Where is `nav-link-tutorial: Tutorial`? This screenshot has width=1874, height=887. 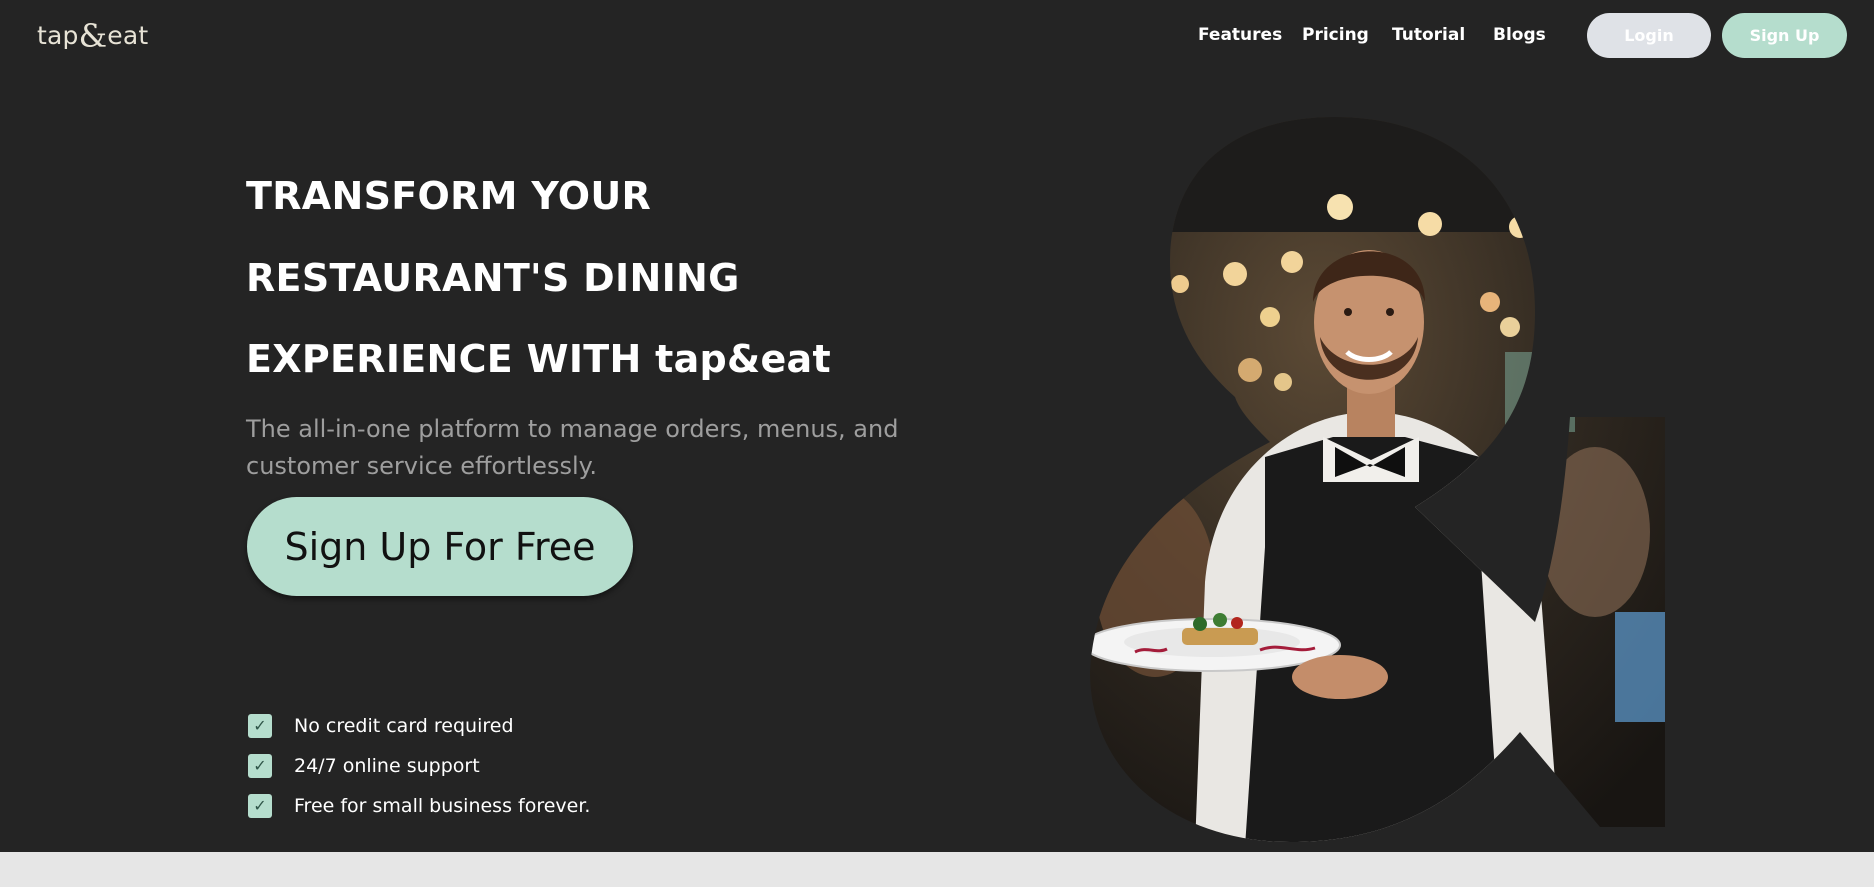
nav-link-tutorial: Tutorial is located at coordinates (1428, 35).